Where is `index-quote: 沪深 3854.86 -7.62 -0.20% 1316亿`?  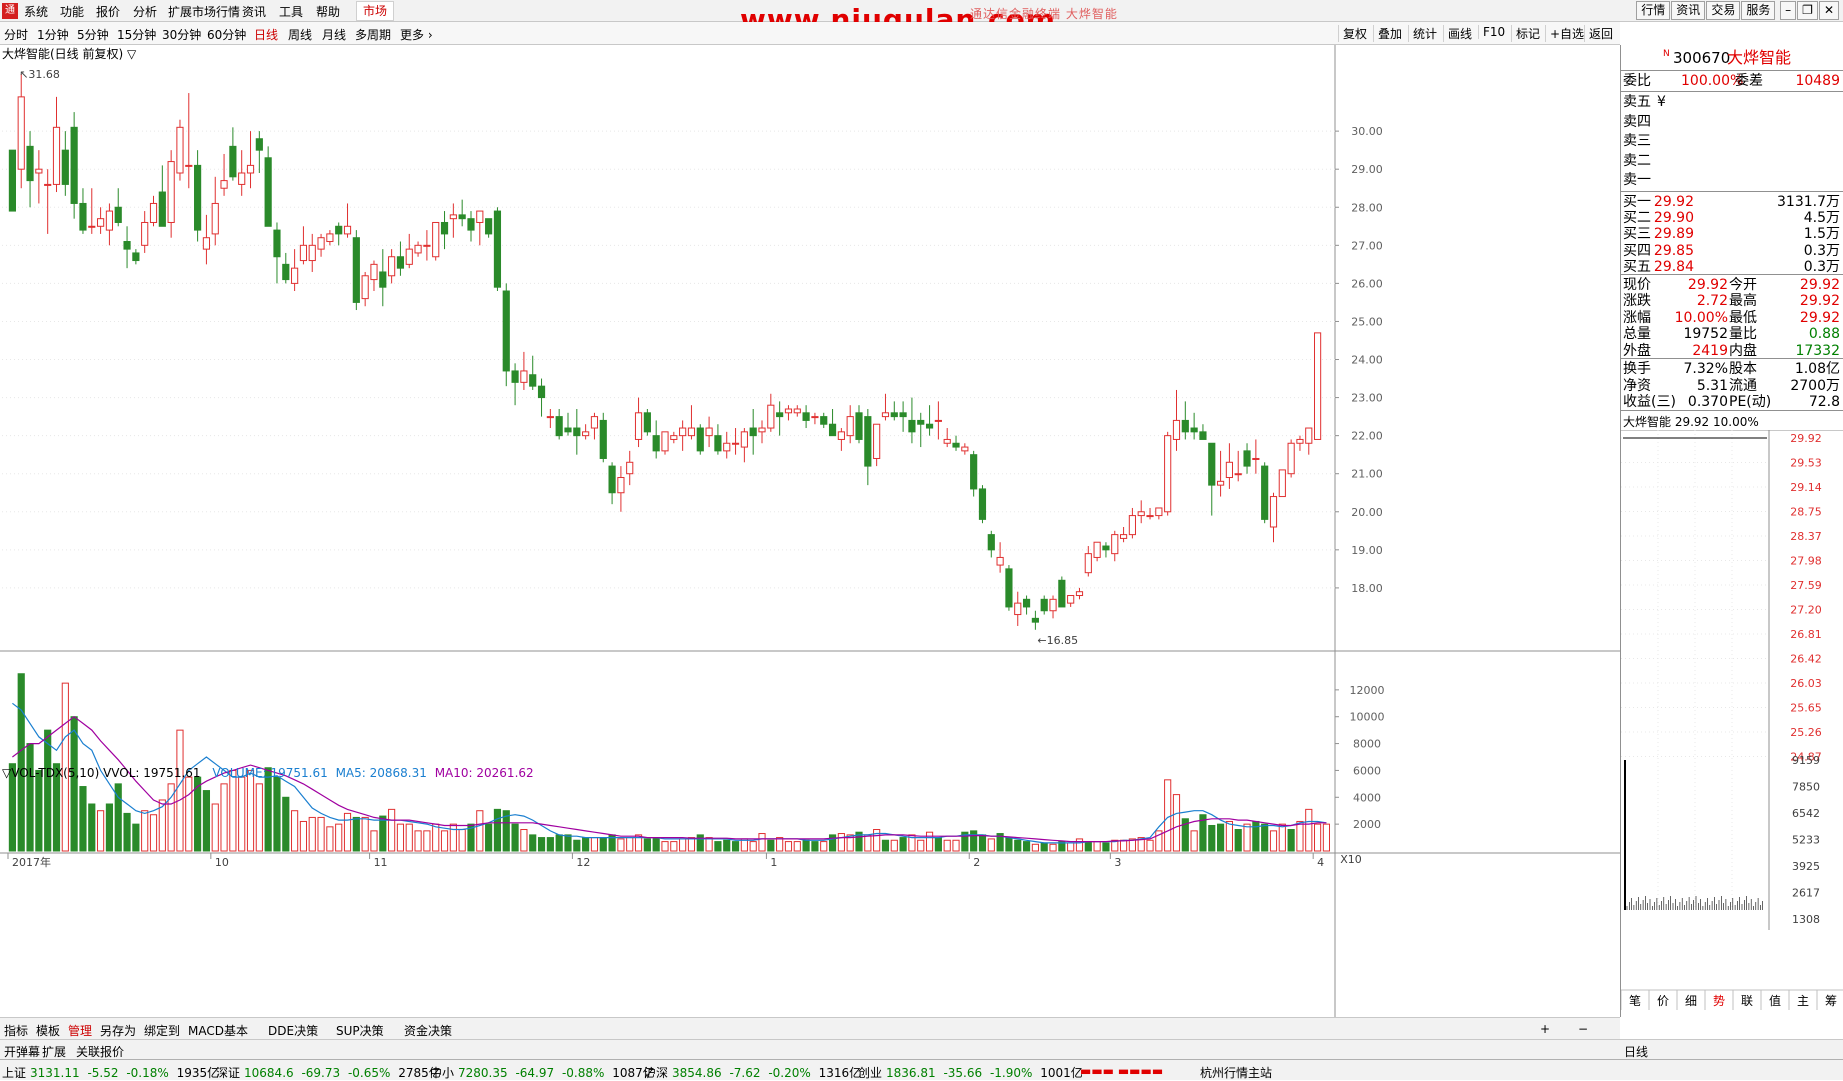 index-quote: 沪深 3854.86 -7.62 -0.20% 1316亿 is located at coordinates (752, 1072).